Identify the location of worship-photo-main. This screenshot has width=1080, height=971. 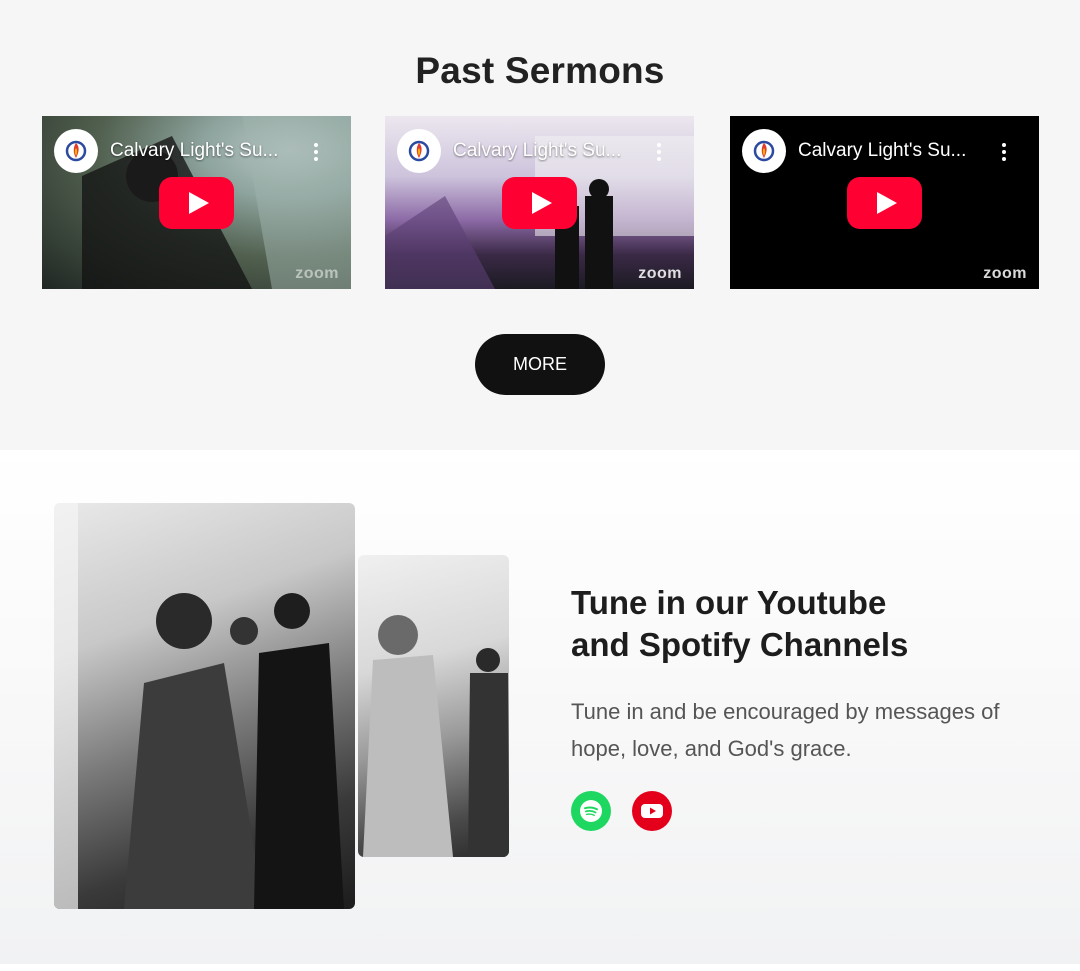
(204, 706).